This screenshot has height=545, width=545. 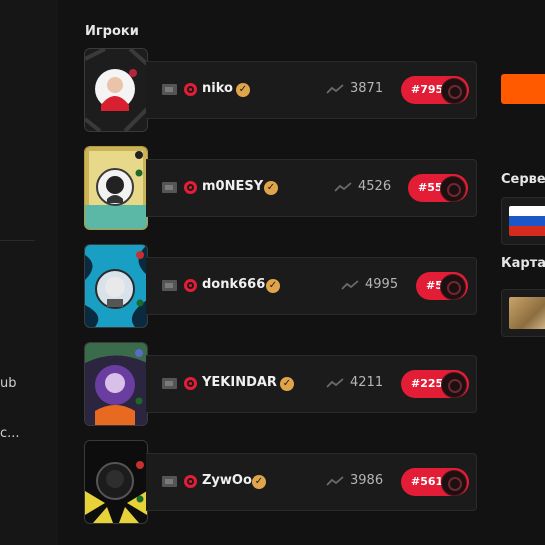 What do you see at coordinates (523, 89) in the screenshot?
I see `action-button` at bounding box center [523, 89].